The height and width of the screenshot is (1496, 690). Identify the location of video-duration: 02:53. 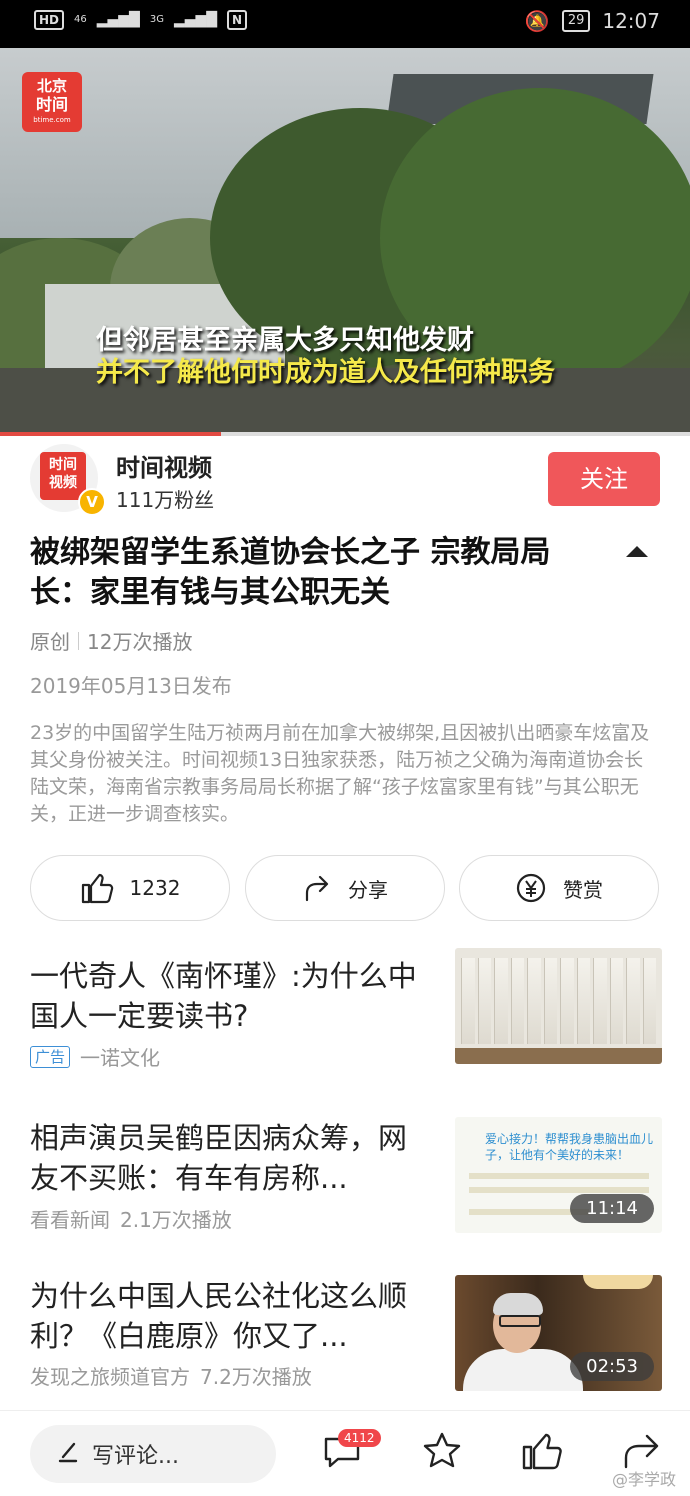
(612, 1366).